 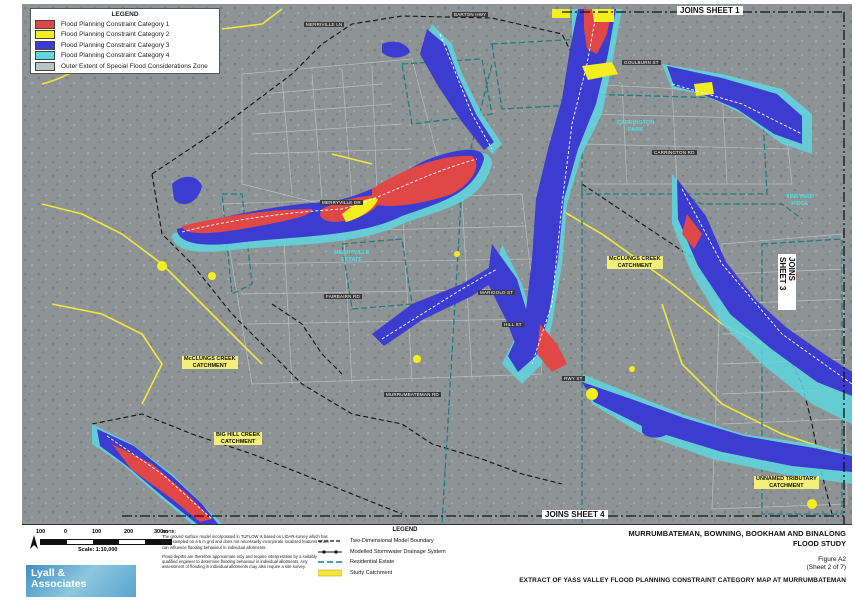 What do you see at coordinates (330, 573) in the screenshot?
I see `yellow-line-icon` at bounding box center [330, 573].